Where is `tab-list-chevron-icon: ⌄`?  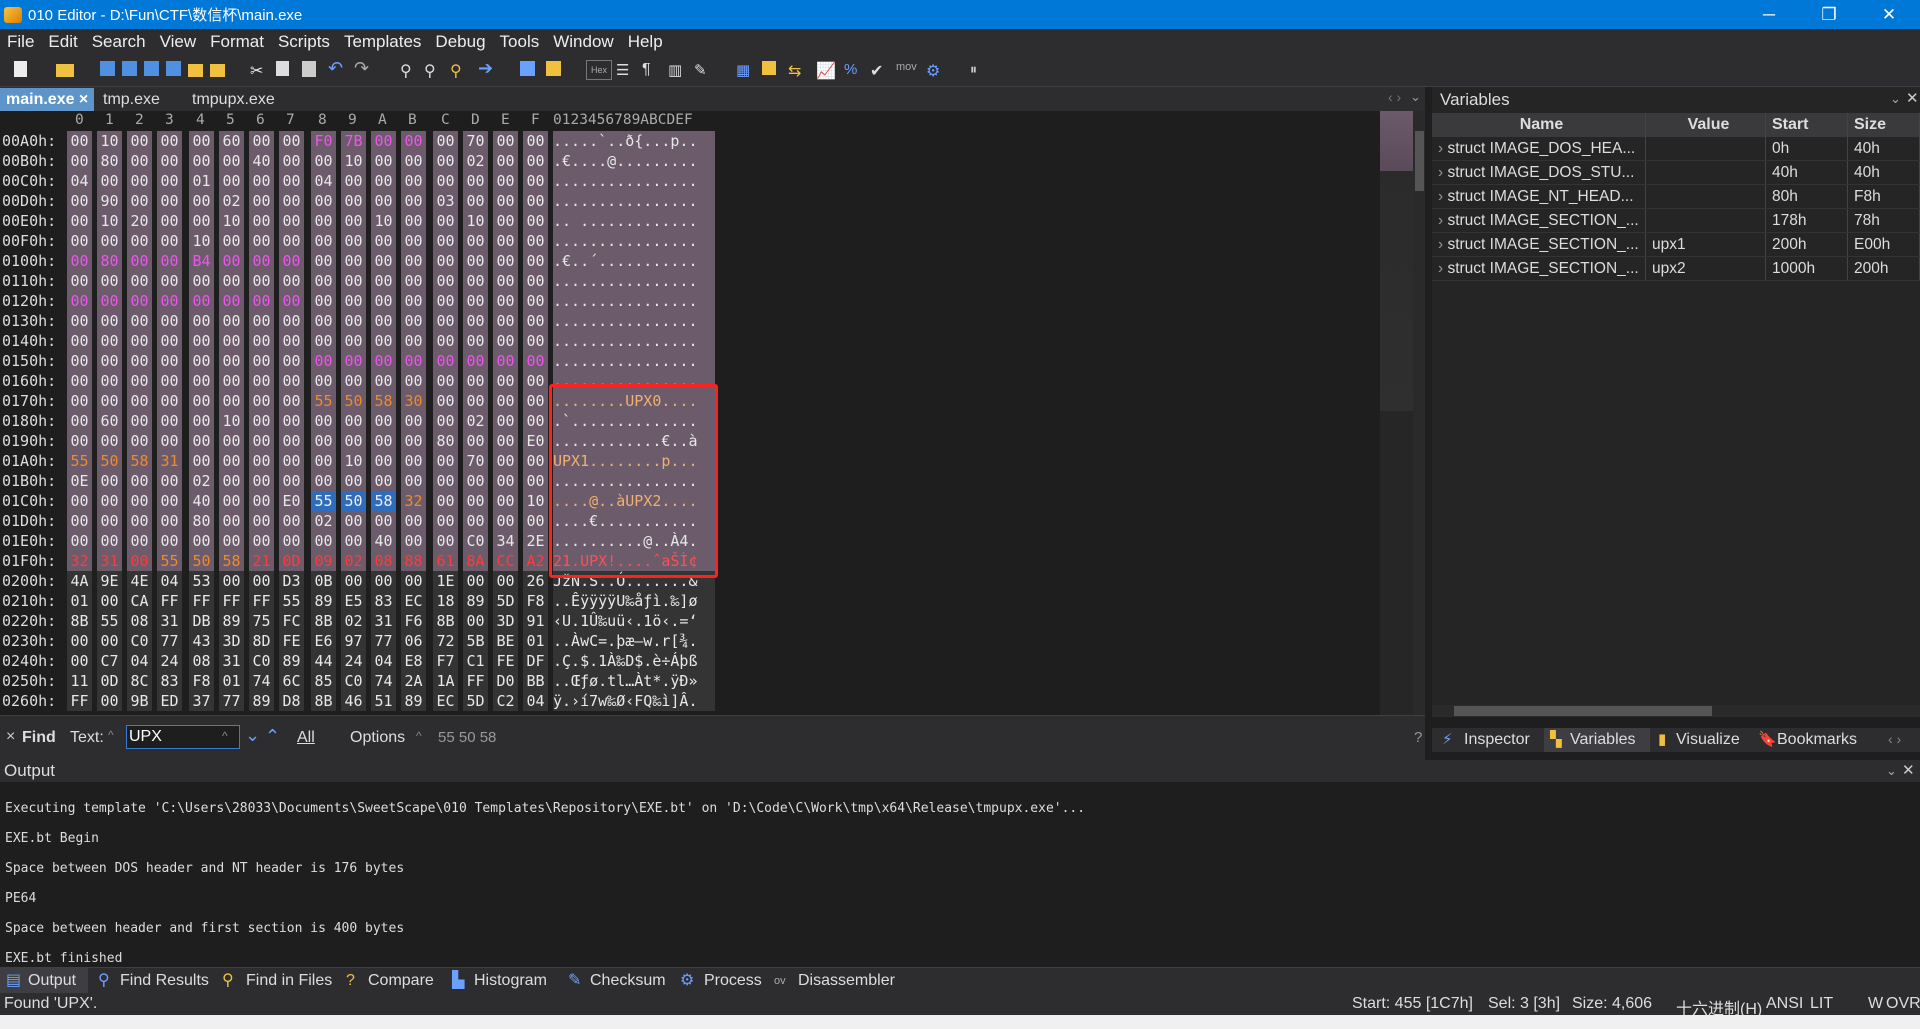 tab-list-chevron-icon: ⌄ is located at coordinates (1415, 97).